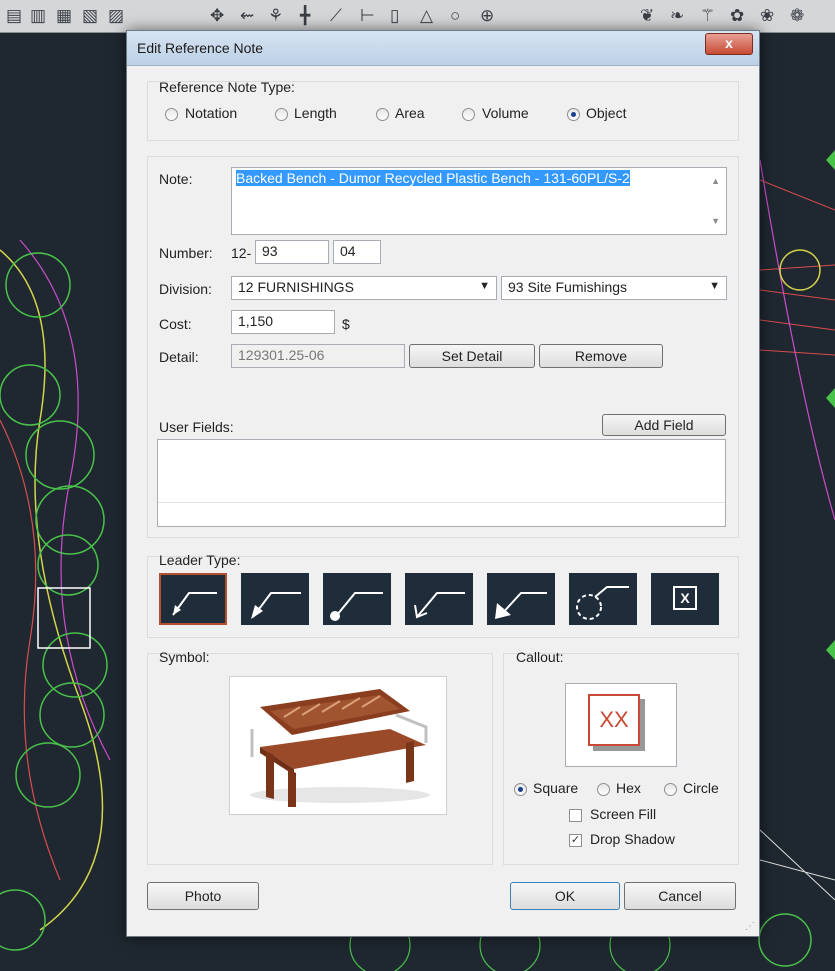 Image resolution: width=835 pixels, height=971 pixels. Describe the element at coordinates (357, 252) in the screenshot. I see `number-part2-input: 04` at that location.